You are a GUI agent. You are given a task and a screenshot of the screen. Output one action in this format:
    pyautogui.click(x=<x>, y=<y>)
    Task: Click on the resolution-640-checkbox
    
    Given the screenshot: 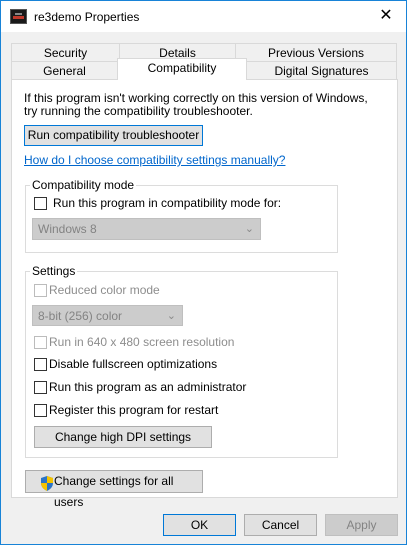 What is the action you would take?
    pyautogui.click(x=40, y=342)
    